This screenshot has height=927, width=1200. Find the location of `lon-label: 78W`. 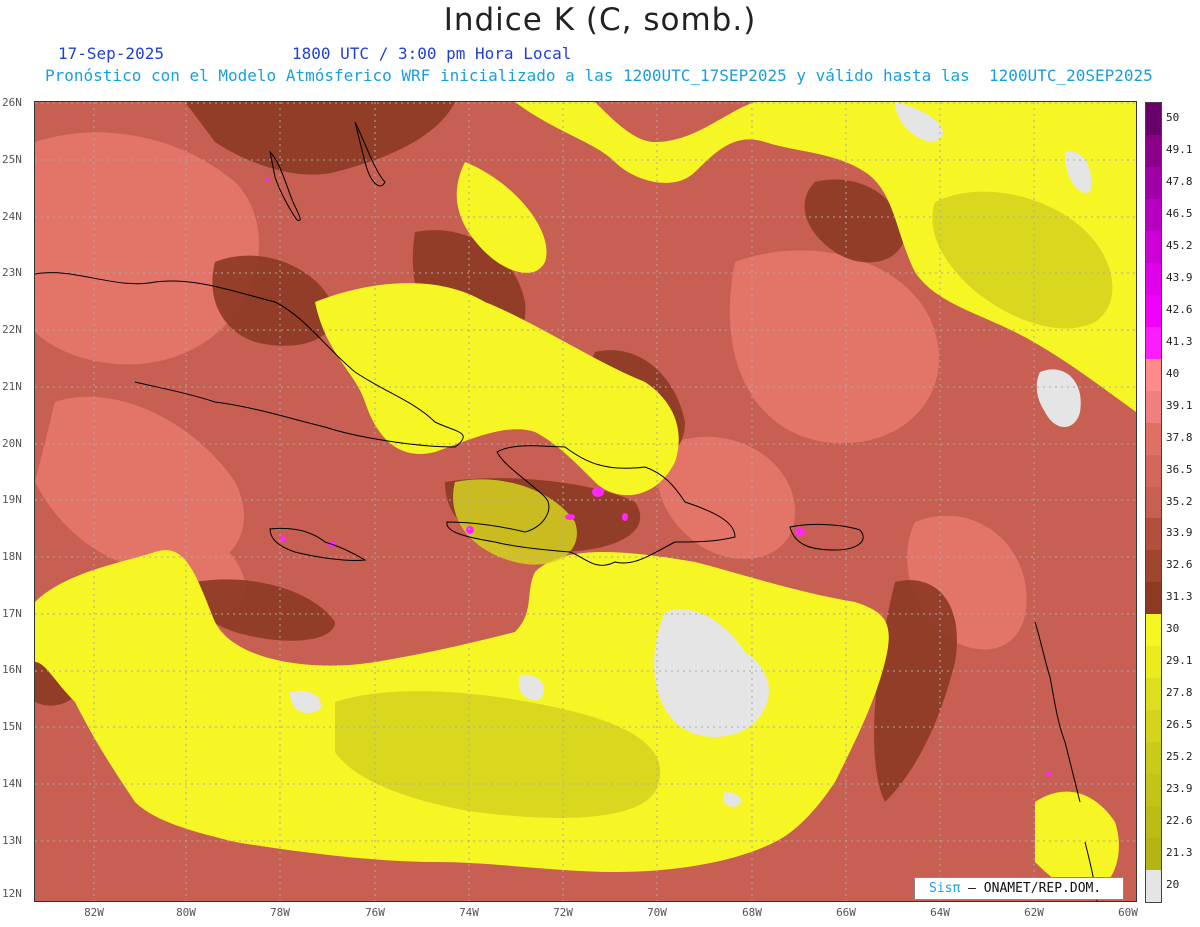

lon-label: 78W is located at coordinates (280, 912).